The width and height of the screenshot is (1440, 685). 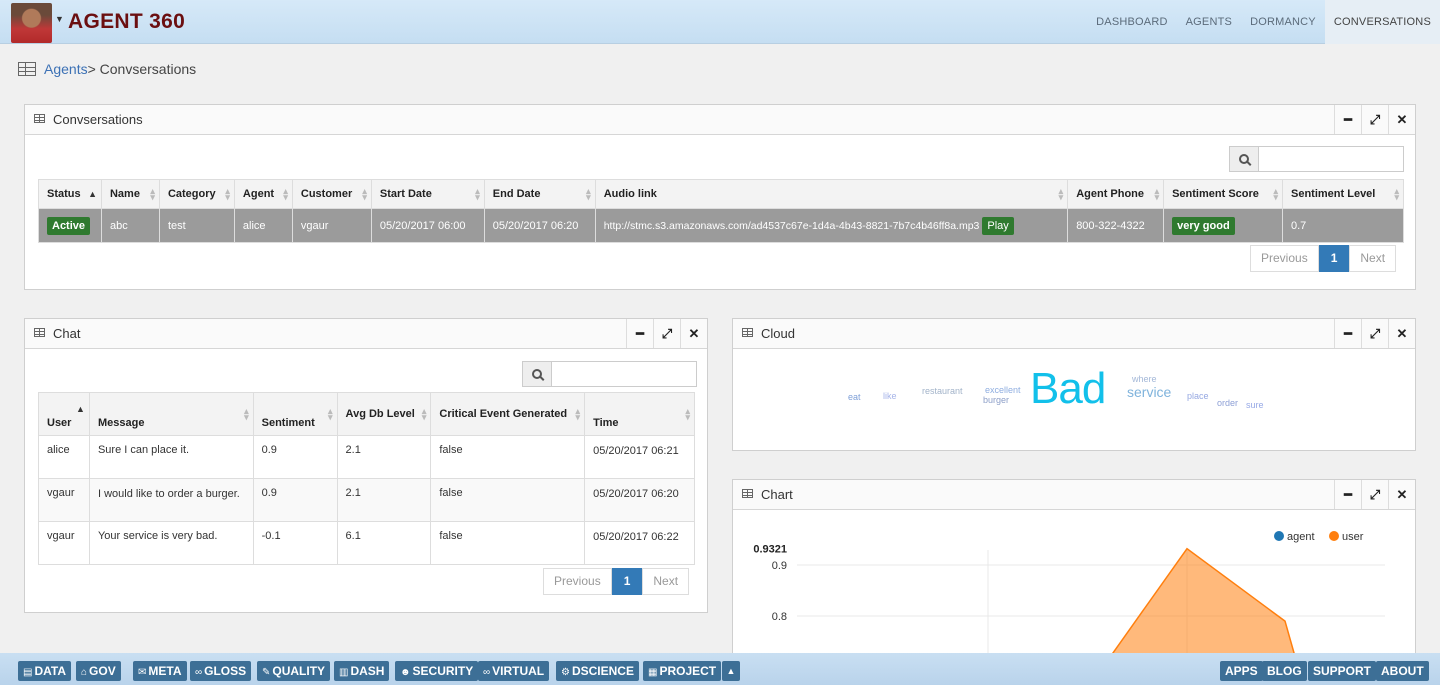 I want to click on play-button: Play, so click(x=998, y=225).